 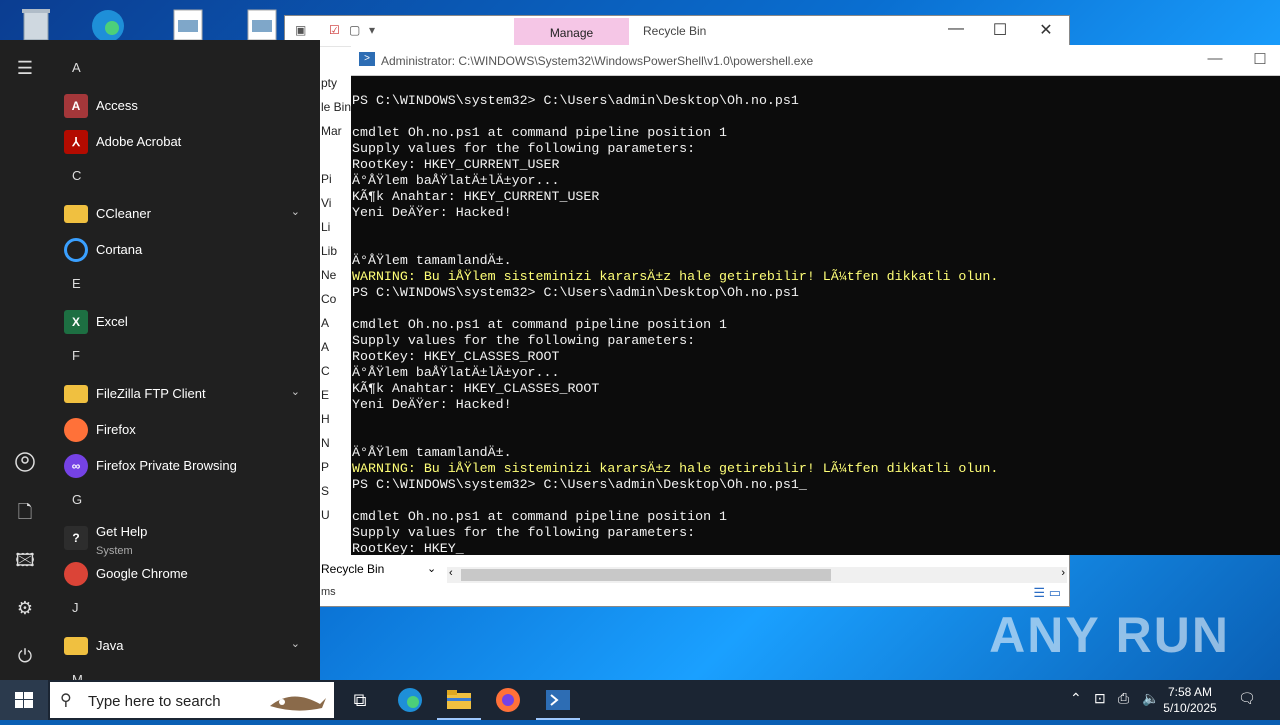 What do you see at coordinates (151, 393) in the screenshot?
I see `app-name: FileZilla FTP Client` at bounding box center [151, 393].